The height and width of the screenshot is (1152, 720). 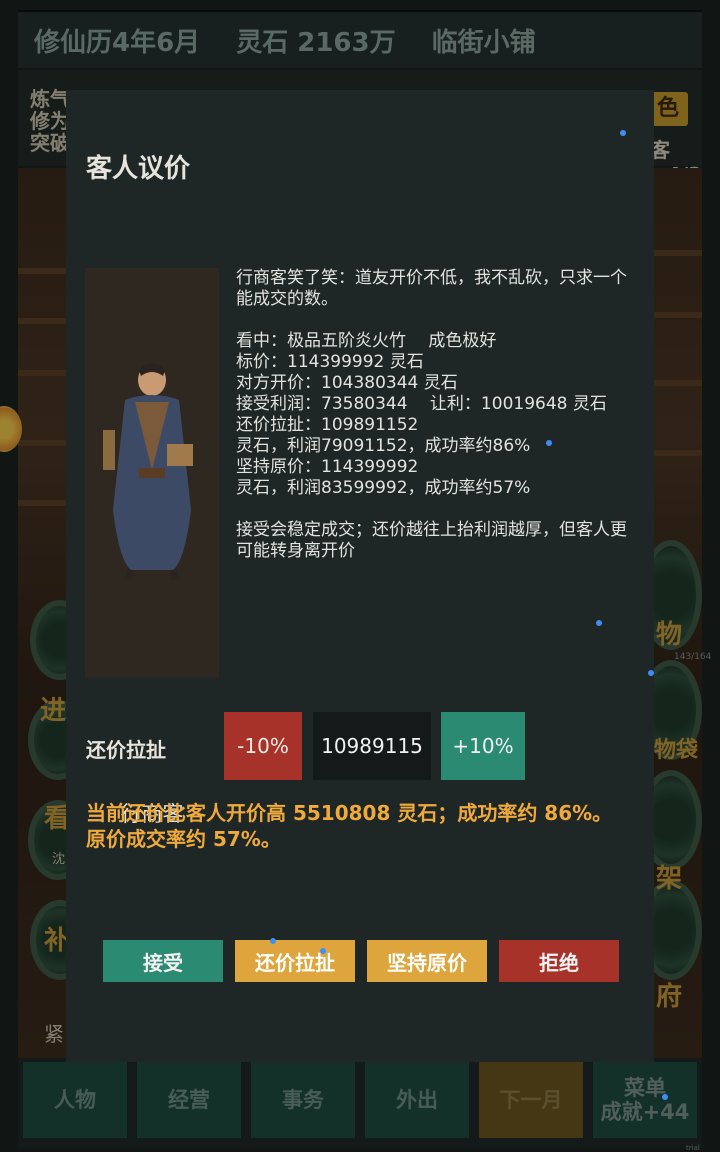 I want to click on increase-10-button: +10%, so click(x=483, y=746).